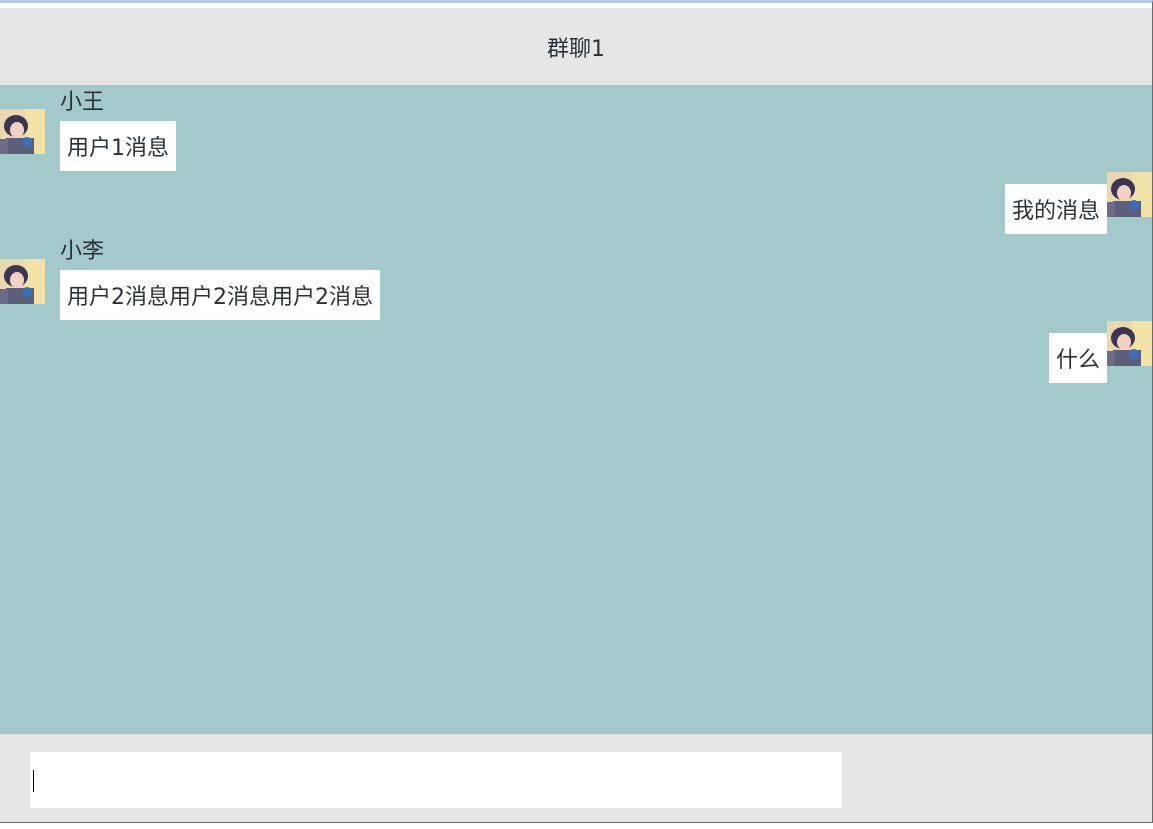 Image resolution: width=1153 pixels, height=829 pixels. What do you see at coordinates (220, 295) in the screenshot?
I see `message-bubble: 用户2消息用户2消息用户2消息` at bounding box center [220, 295].